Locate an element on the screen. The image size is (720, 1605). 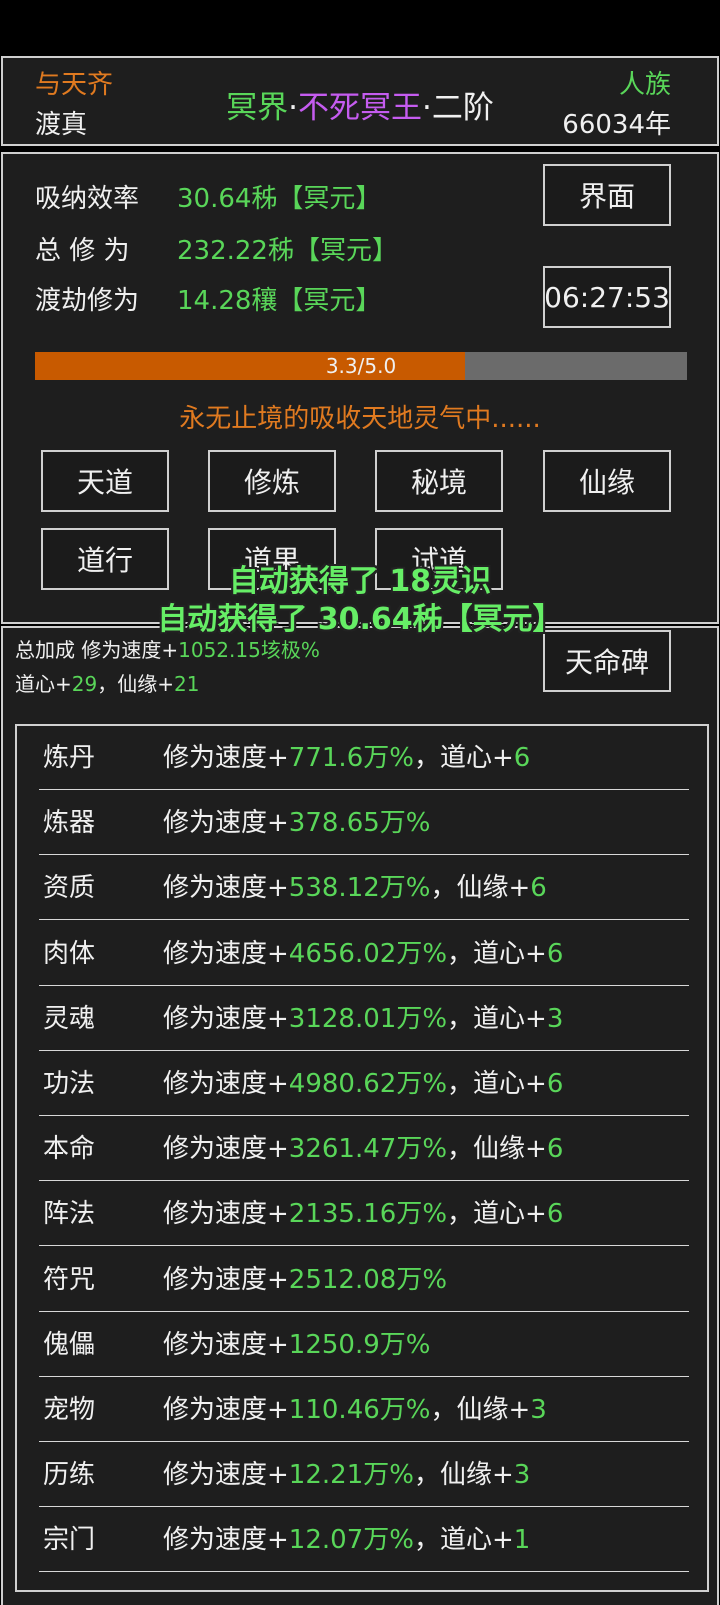
progress-bar: 3.3/5.0 is located at coordinates (361, 366).